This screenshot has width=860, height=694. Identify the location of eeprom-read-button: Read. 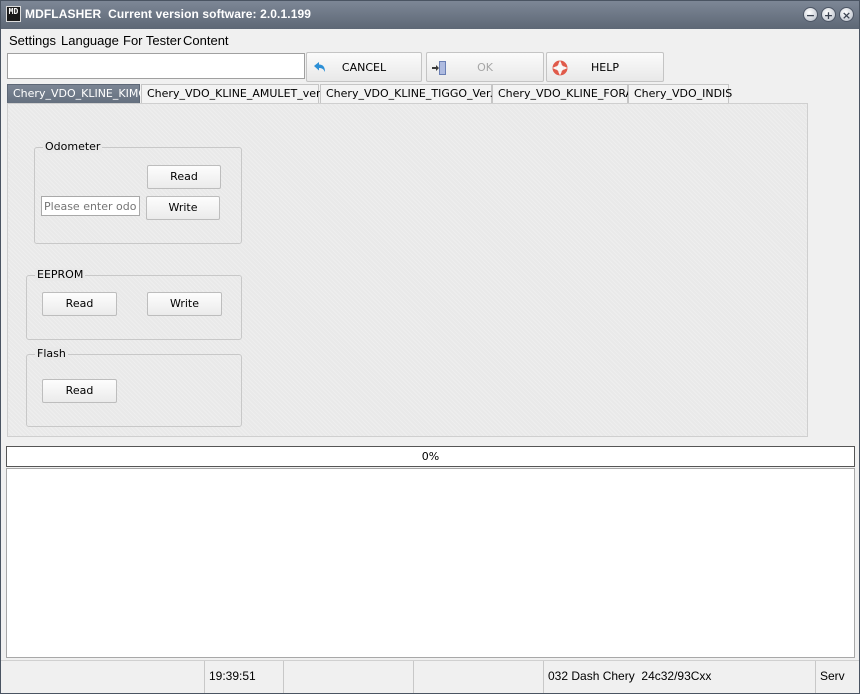
(79, 304).